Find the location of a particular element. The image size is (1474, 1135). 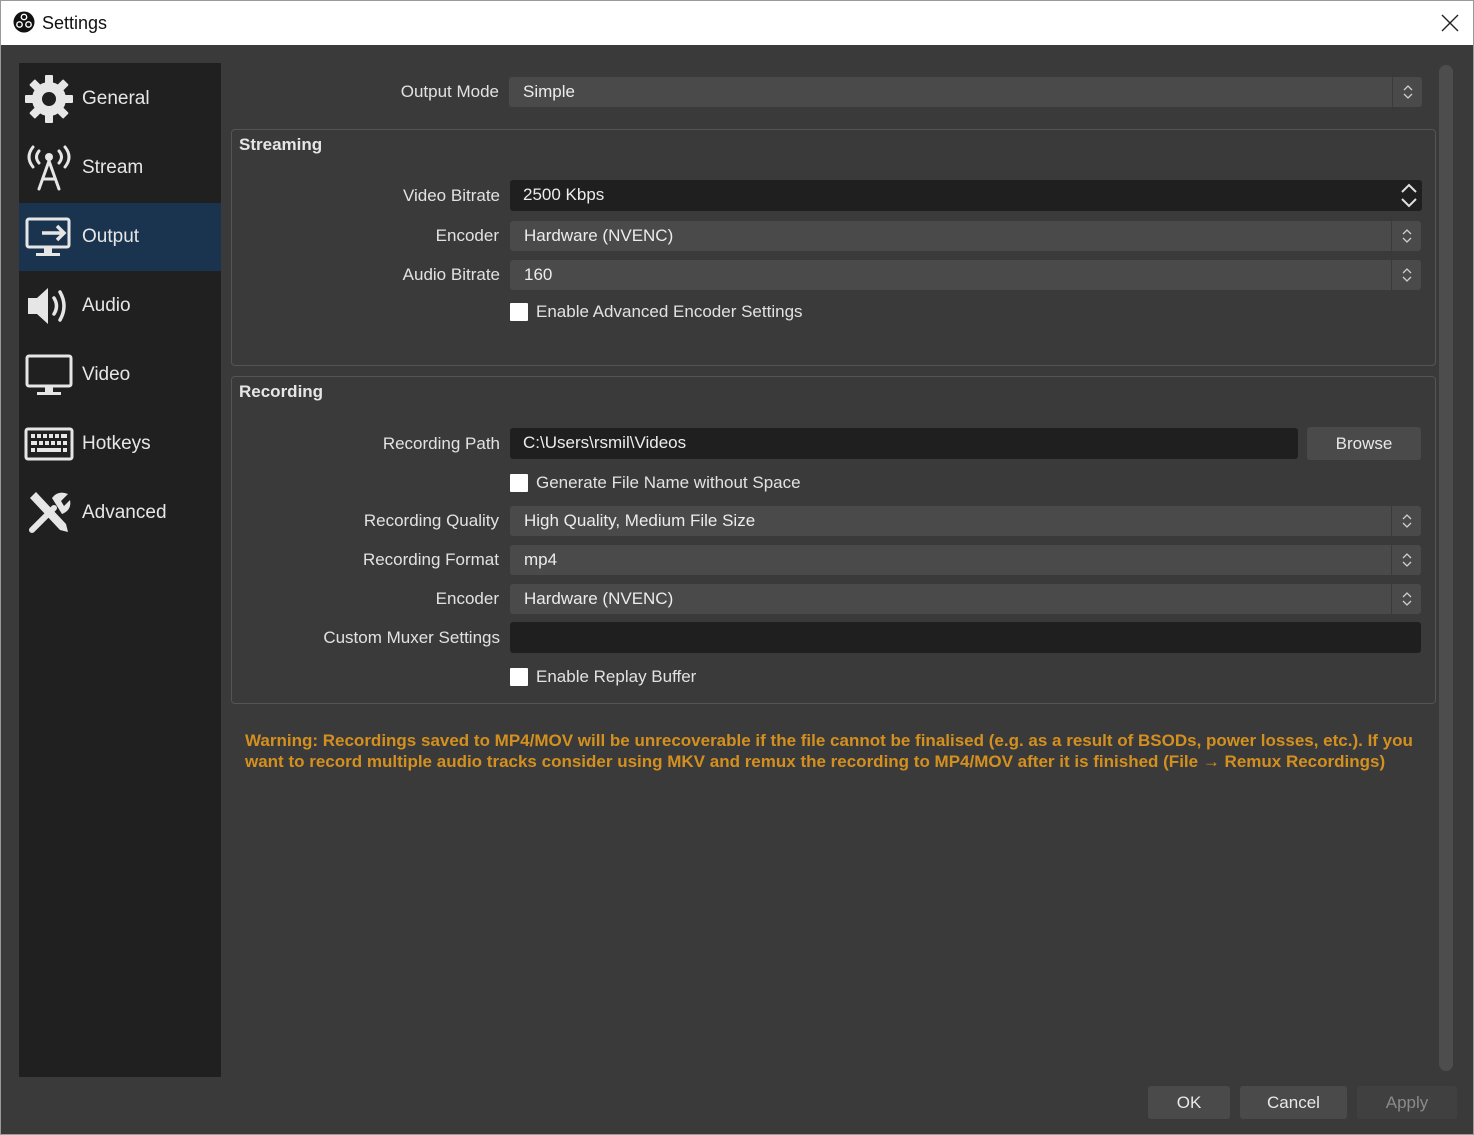

recording-path-label: Recording Path is located at coordinates (441, 443).